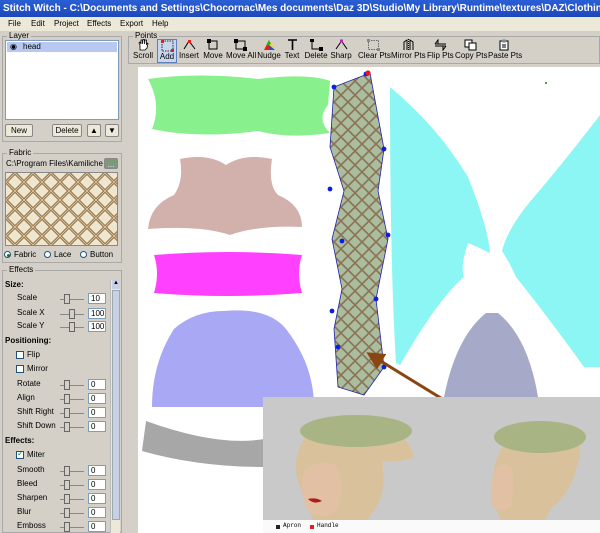  I want to click on delete-tool-label: Delete, so click(316, 55).